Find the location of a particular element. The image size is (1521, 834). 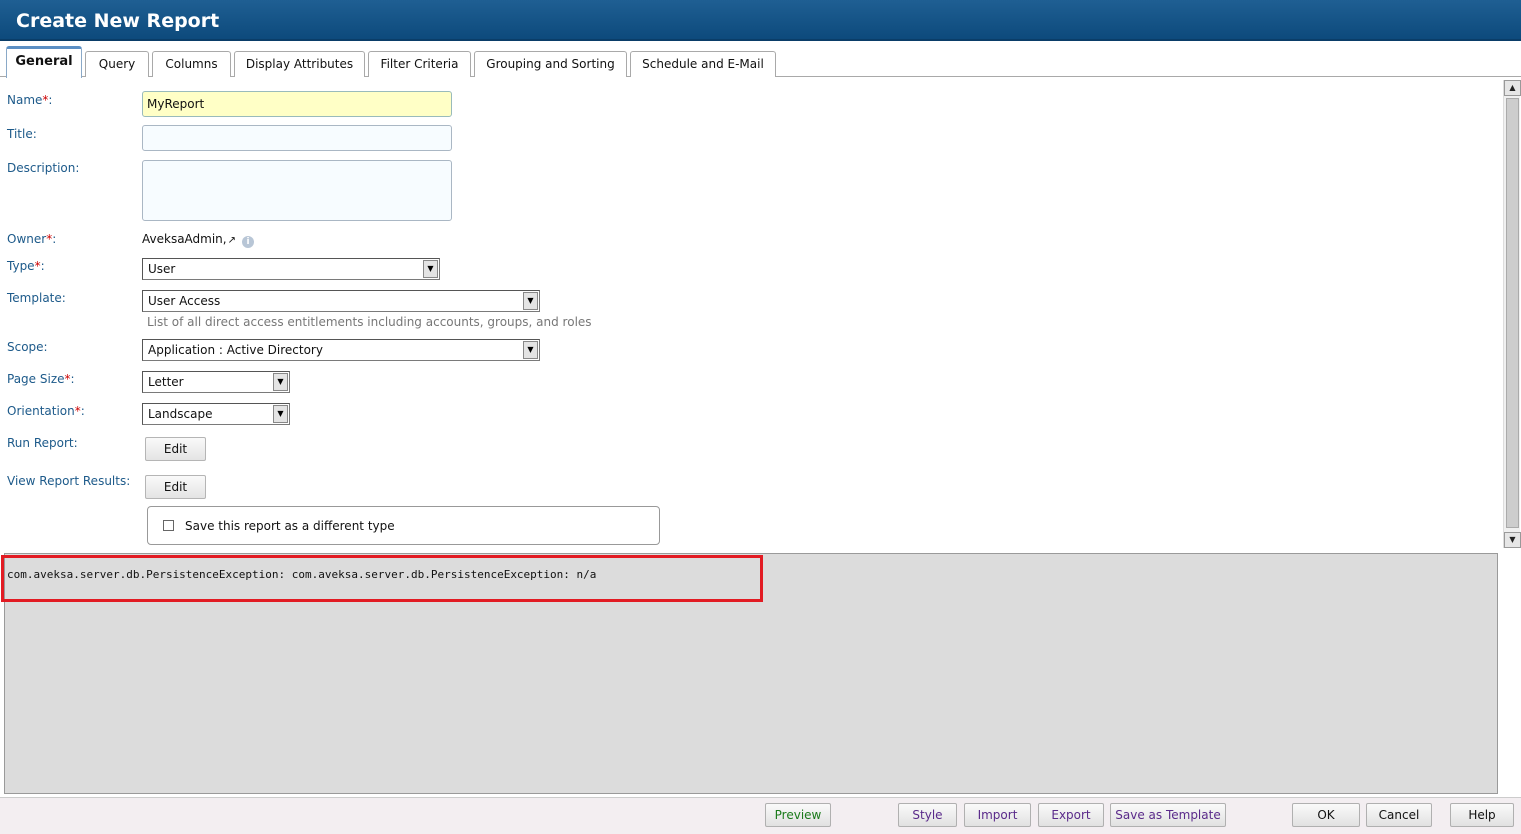

title-bar: Create New Report is located at coordinates (760, 20).